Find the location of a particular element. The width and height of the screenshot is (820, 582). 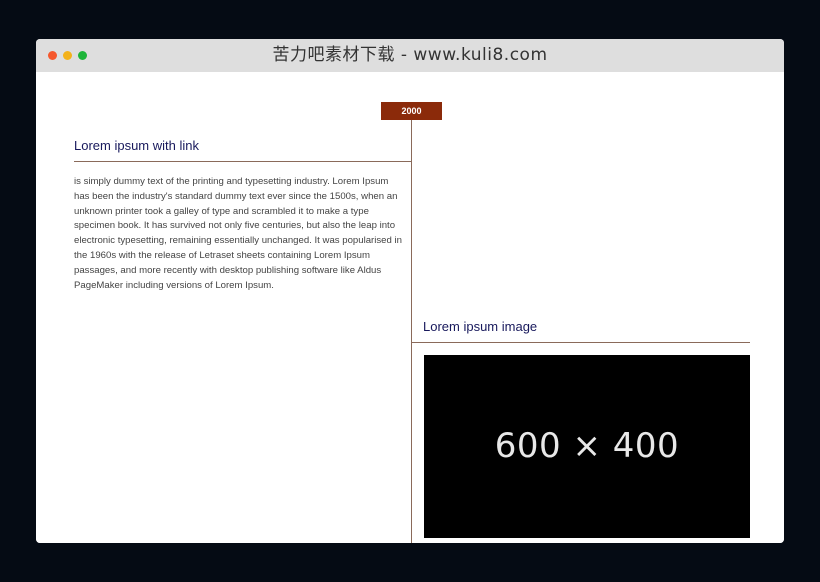

placeholder-image: 600 × 400 is located at coordinates (587, 446).